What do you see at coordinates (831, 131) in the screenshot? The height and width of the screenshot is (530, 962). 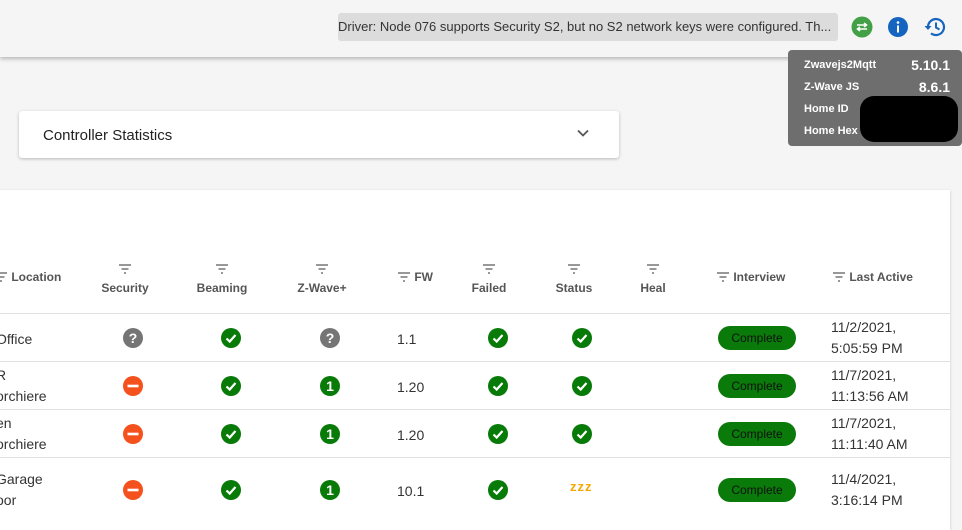 I see `home-hex-label: Home Hex` at bounding box center [831, 131].